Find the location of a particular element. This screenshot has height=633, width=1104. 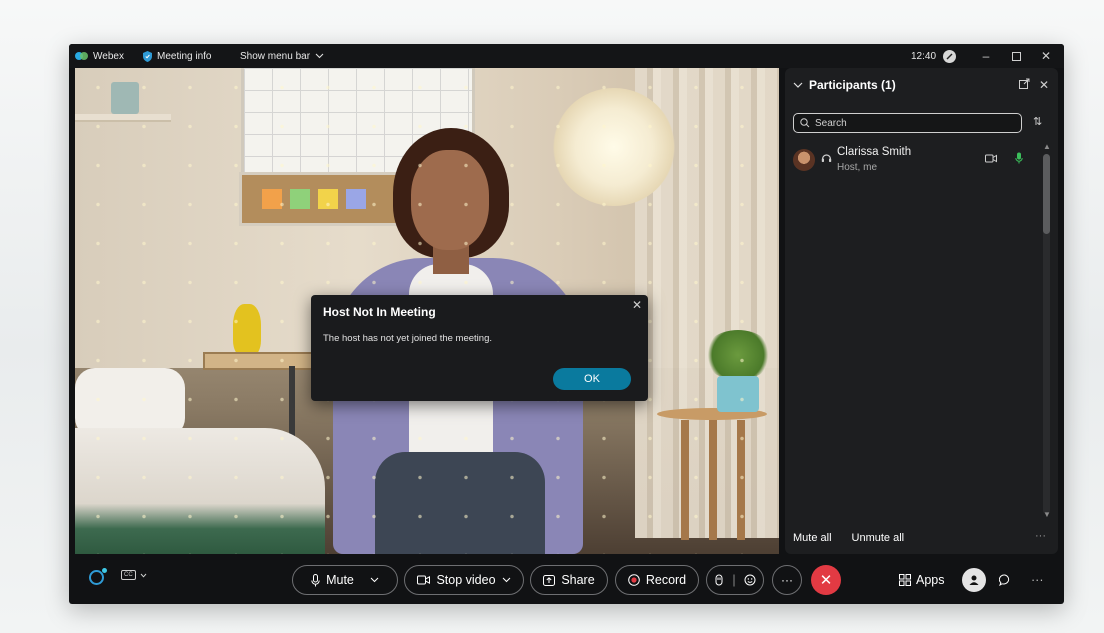

close-panel-button: ✕ is located at coordinates (1044, 85).